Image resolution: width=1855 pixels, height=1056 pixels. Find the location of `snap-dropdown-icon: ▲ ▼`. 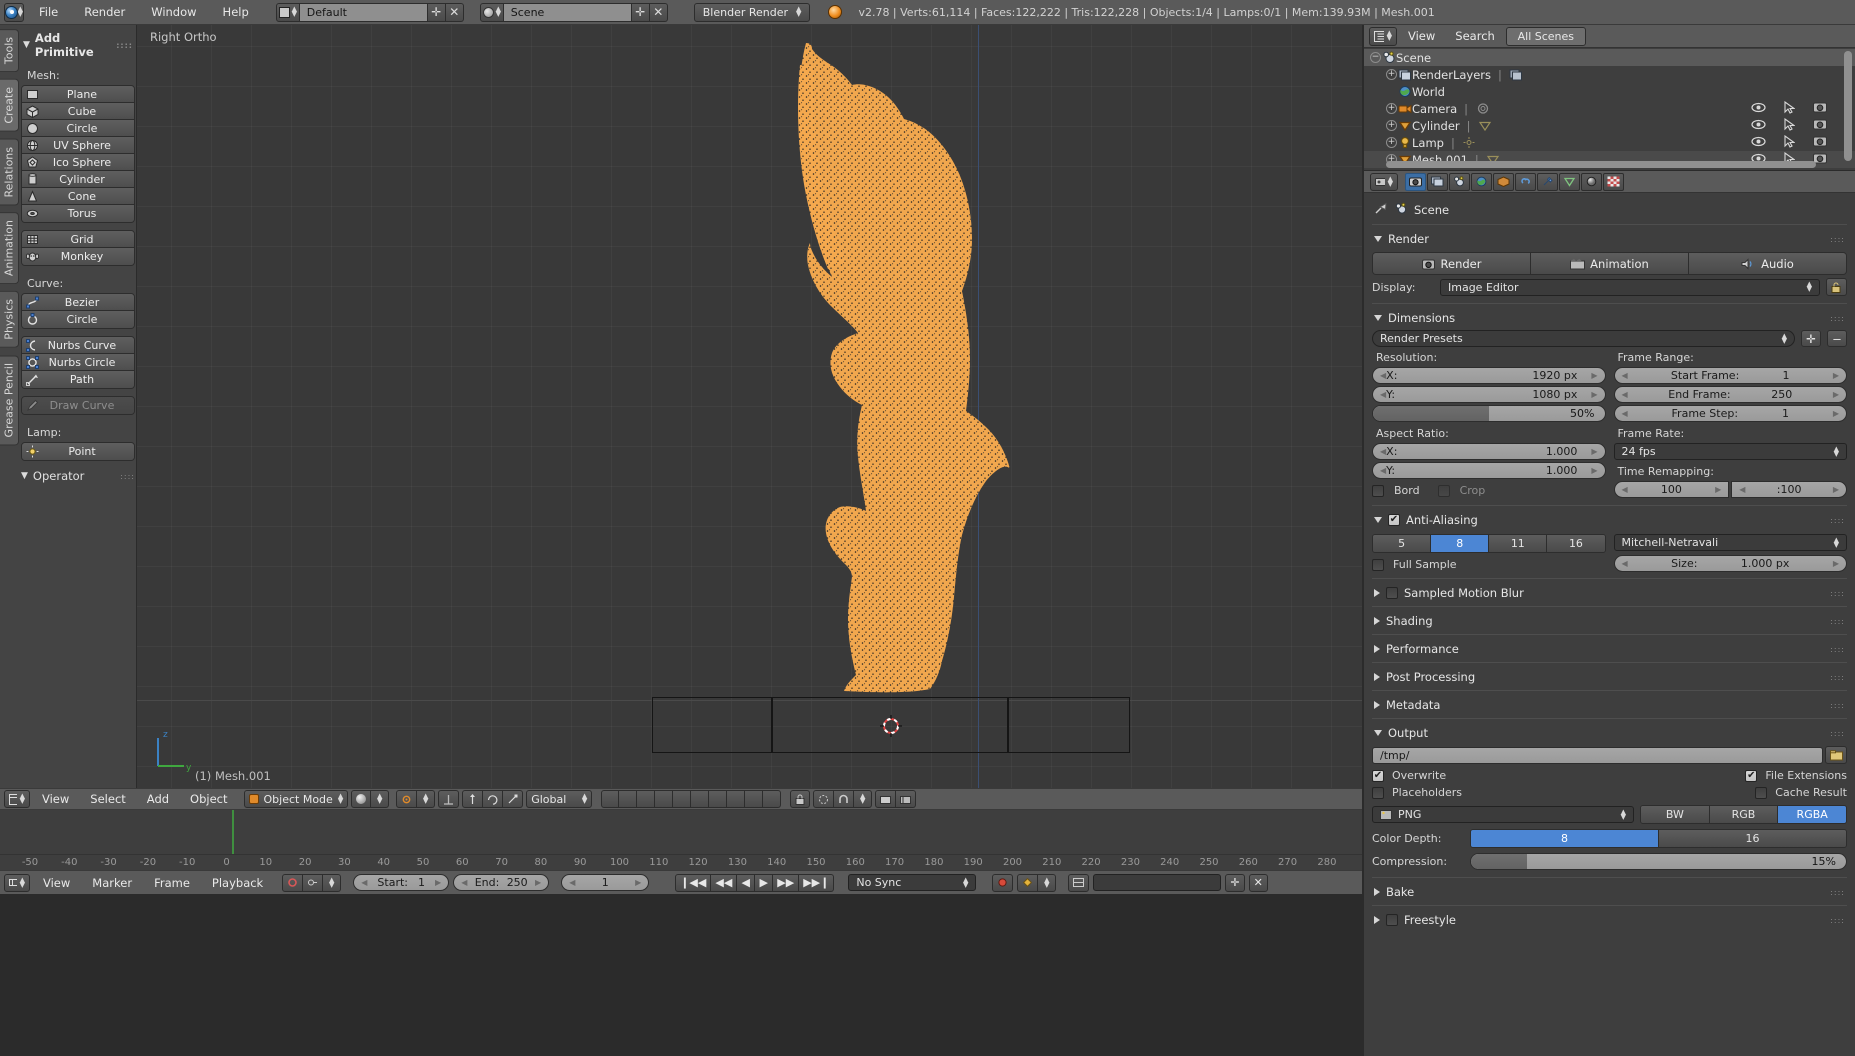

snap-dropdown-icon: ▲ ▼ is located at coordinates (863, 799).